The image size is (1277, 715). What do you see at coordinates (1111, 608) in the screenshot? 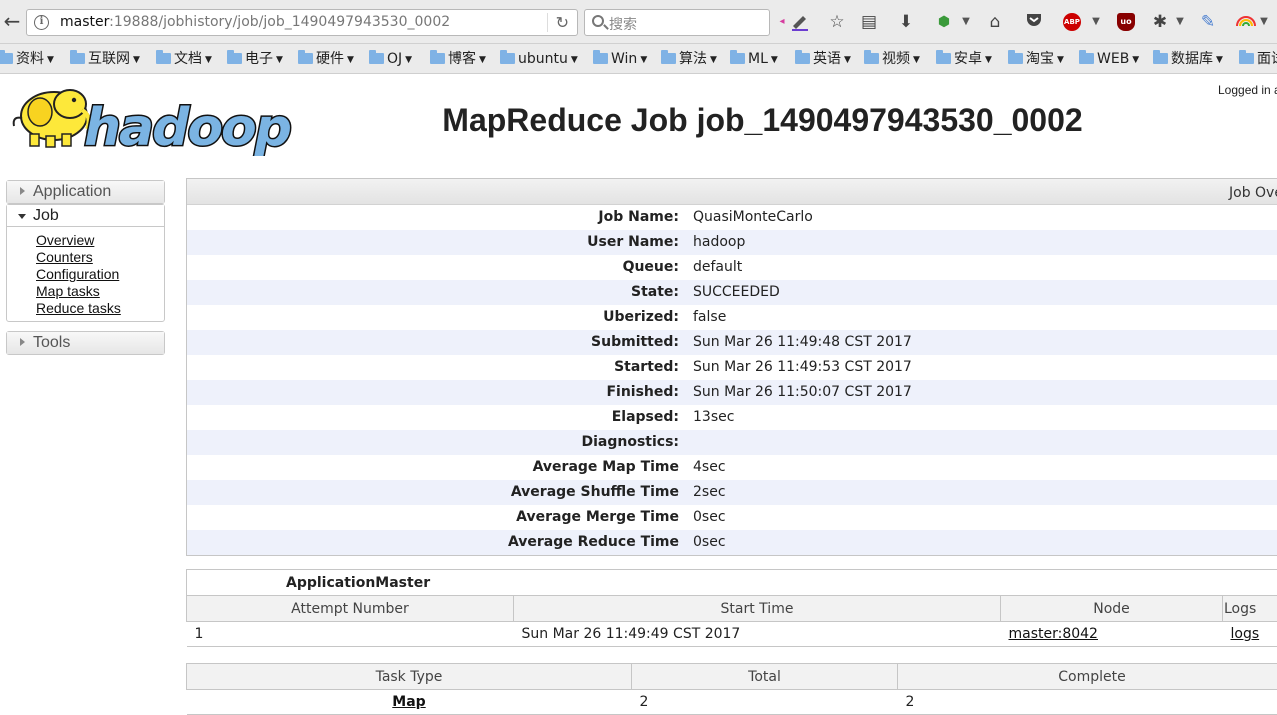
I see `column-header: Node` at bounding box center [1111, 608].